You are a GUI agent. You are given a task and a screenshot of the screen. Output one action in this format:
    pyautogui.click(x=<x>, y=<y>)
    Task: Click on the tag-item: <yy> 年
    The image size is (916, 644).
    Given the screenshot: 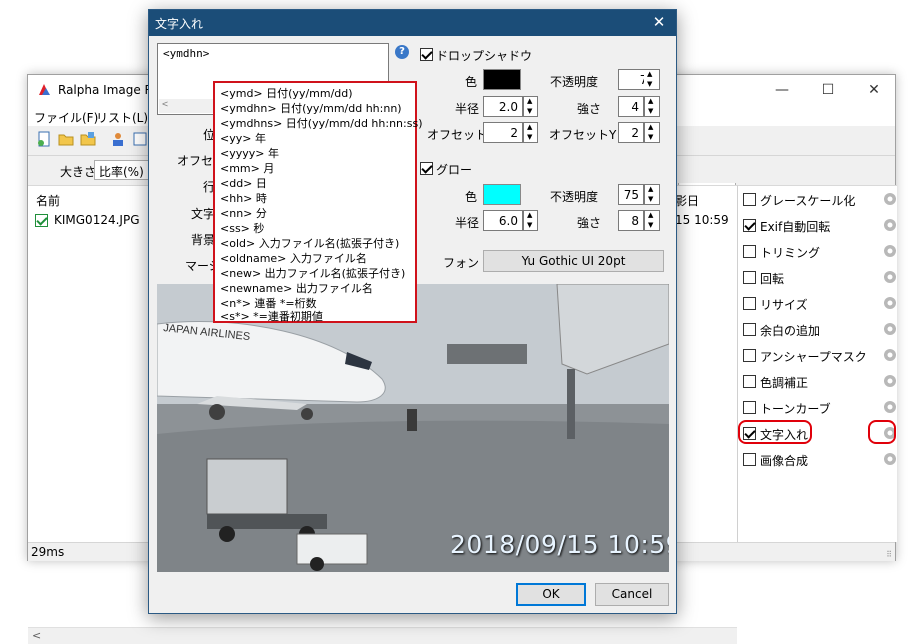 What is the action you would take?
    pyautogui.click(x=243, y=138)
    